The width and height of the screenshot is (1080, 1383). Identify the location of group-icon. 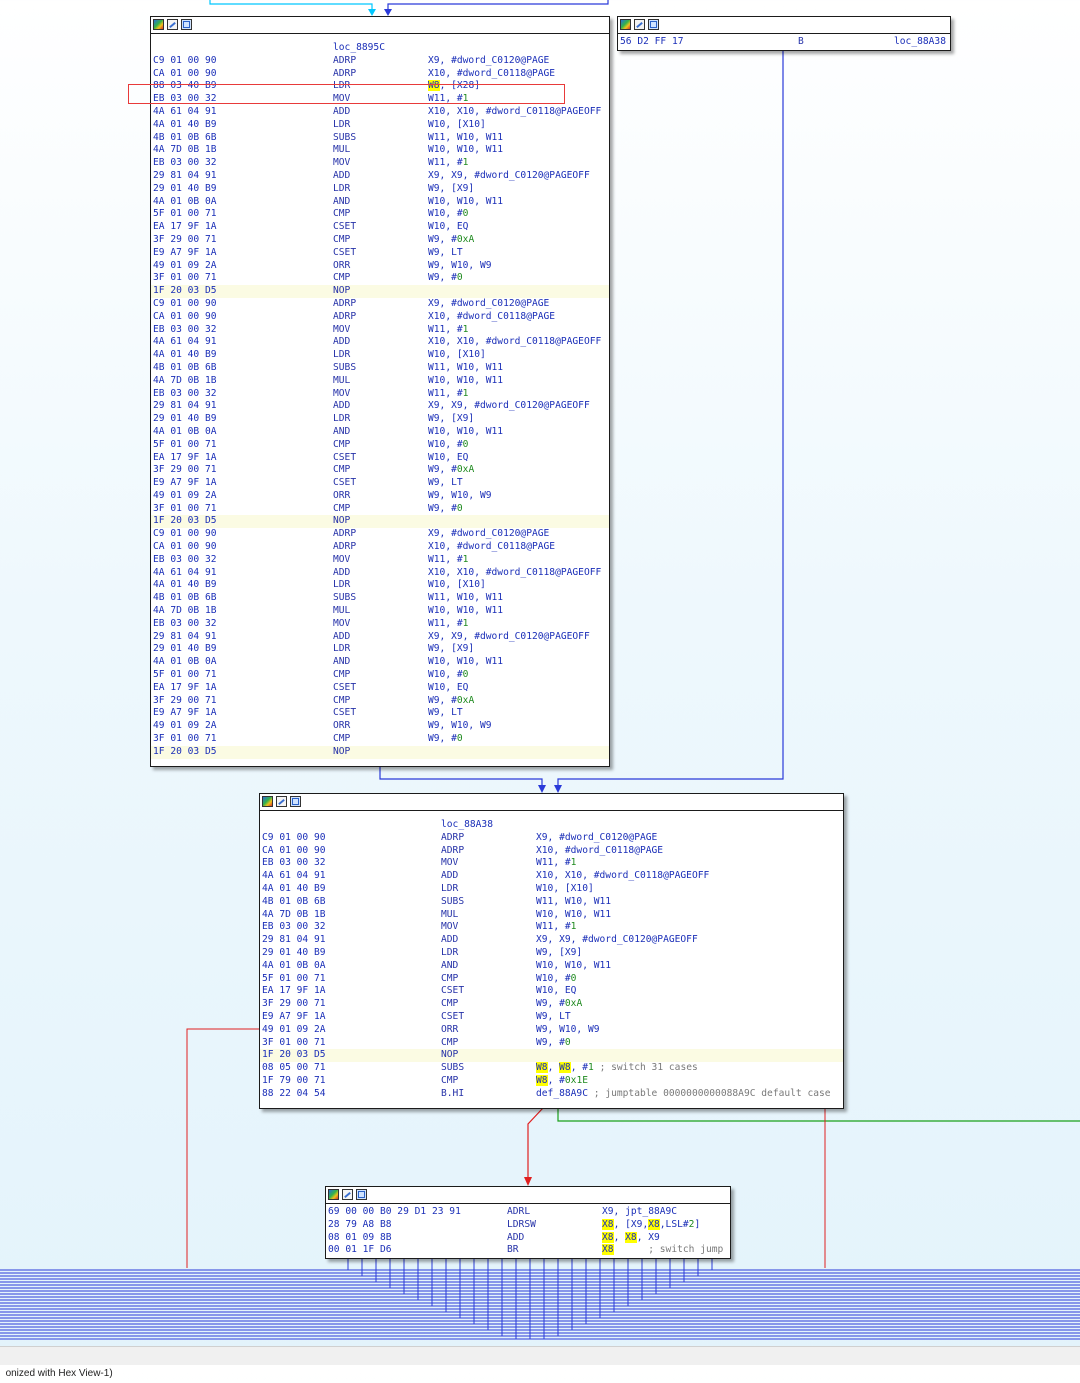
(653, 24).